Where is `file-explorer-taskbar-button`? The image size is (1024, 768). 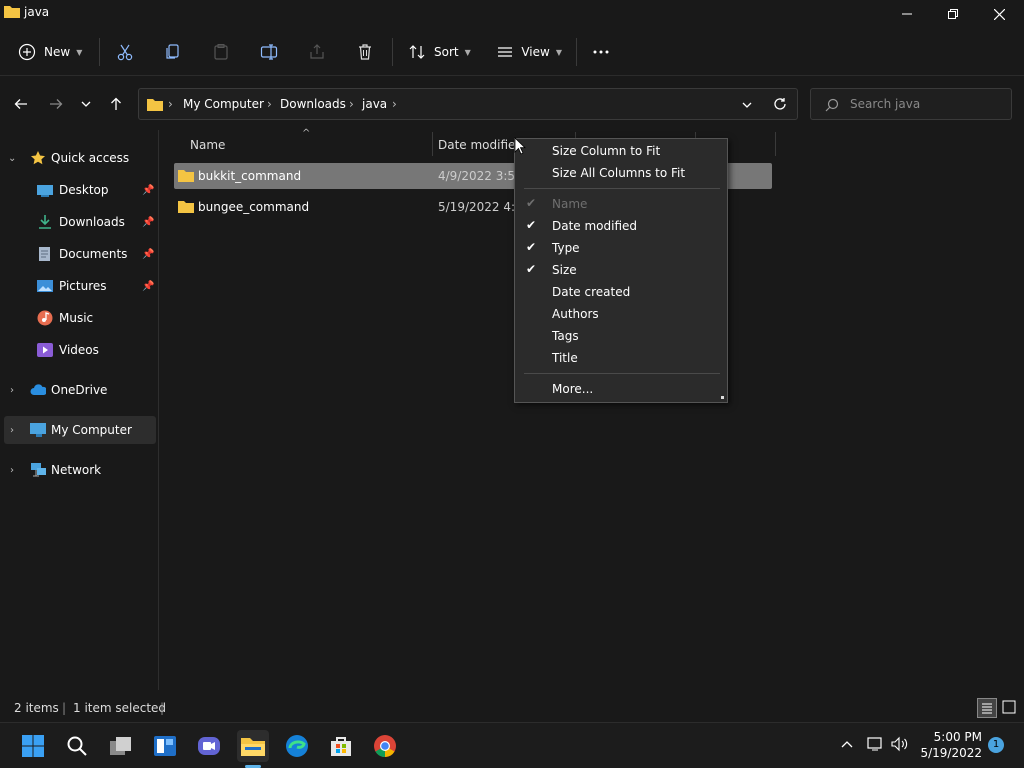 file-explorer-taskbar-button is located at coordinates (253, 746).